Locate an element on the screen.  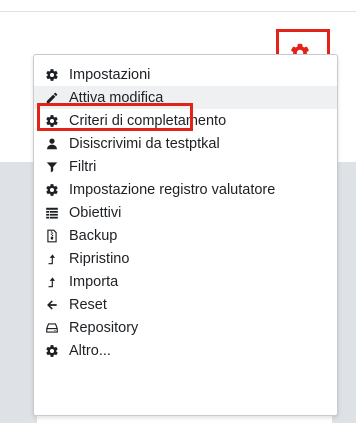
menu-item-disiscrivimi: Disiscrivimi da testptkal is located at coordinates (185, 143).